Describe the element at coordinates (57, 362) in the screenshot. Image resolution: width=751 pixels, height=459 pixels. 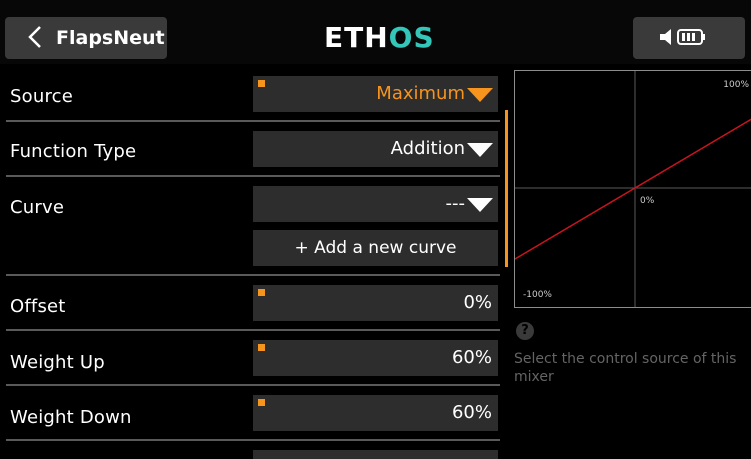
I see `weight-up-label: Weight Up` at that location.